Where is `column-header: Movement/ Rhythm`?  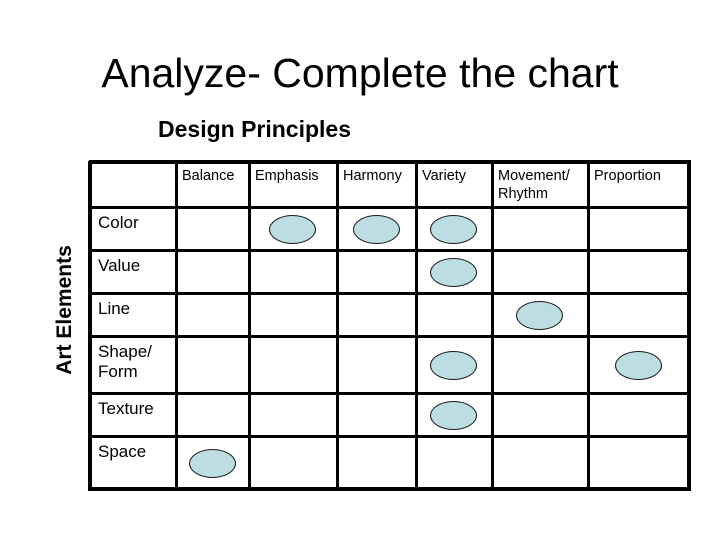 column-header: Movement/ Rhythm is located at coordinates (534, 185).